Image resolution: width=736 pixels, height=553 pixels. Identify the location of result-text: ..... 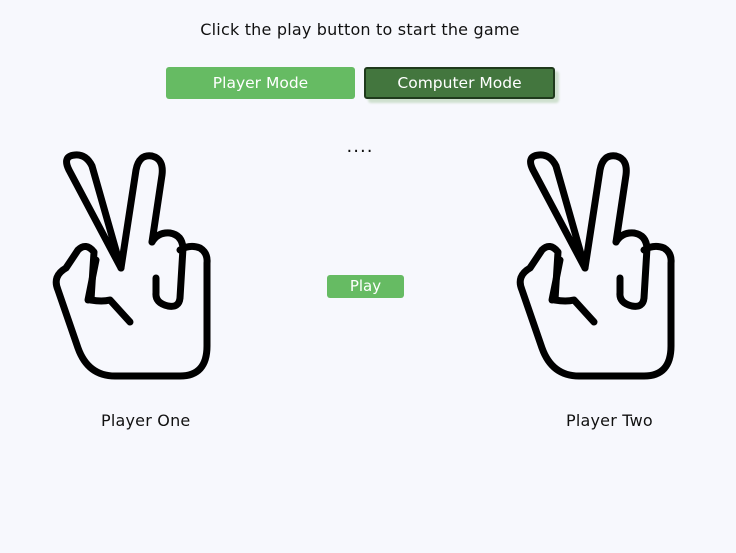
(360, 146).